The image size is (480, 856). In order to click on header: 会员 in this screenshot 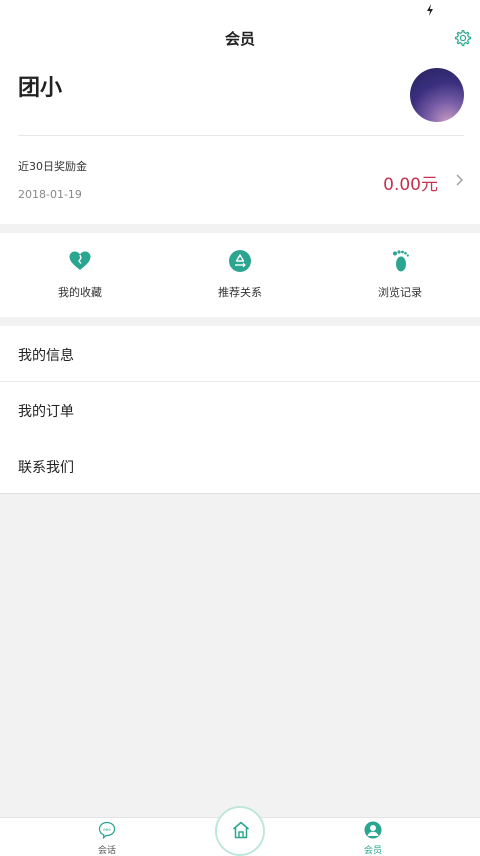, I will do `click(240, 40)`.